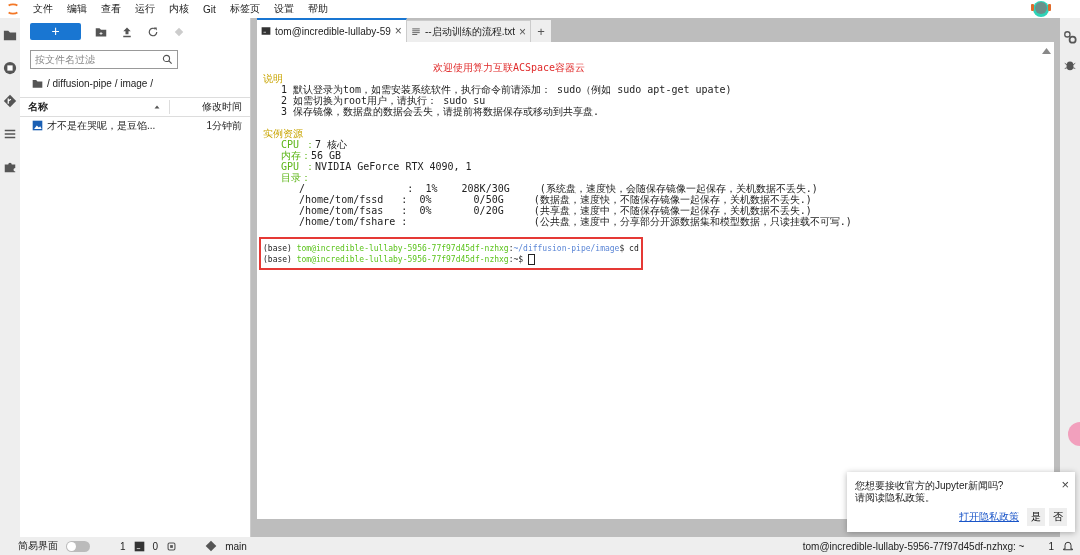  I want to click on terminal-text: 7 核心, so click(331, 144).